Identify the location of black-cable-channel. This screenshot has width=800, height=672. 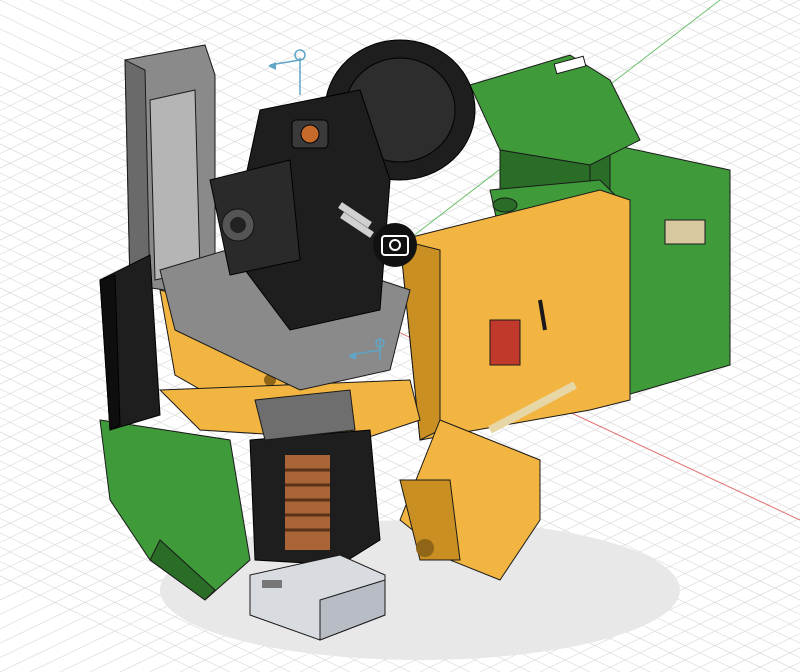
(130, 342).